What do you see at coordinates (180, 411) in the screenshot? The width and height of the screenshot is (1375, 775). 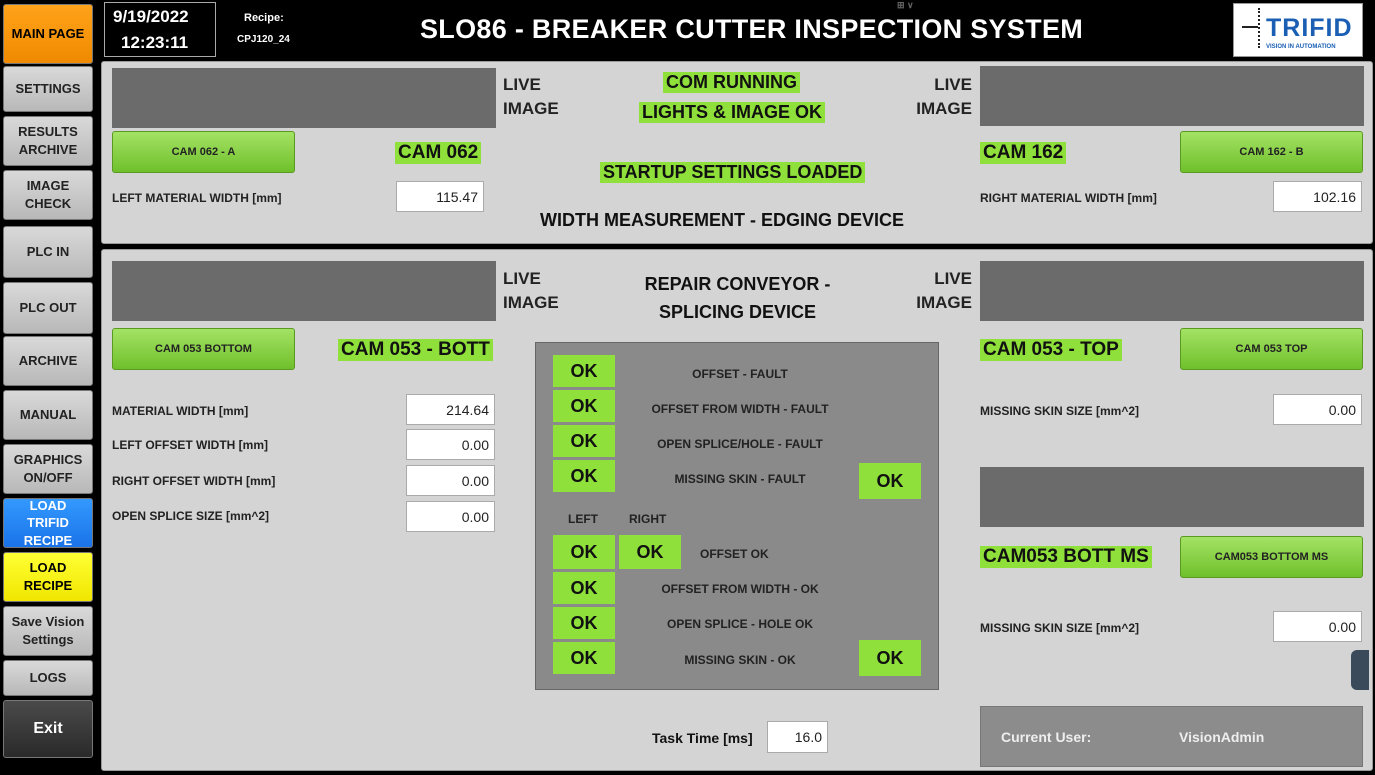 I see `material-width-label: MATERIAL WIDTH [mm]` at bounding box center [180, 411].